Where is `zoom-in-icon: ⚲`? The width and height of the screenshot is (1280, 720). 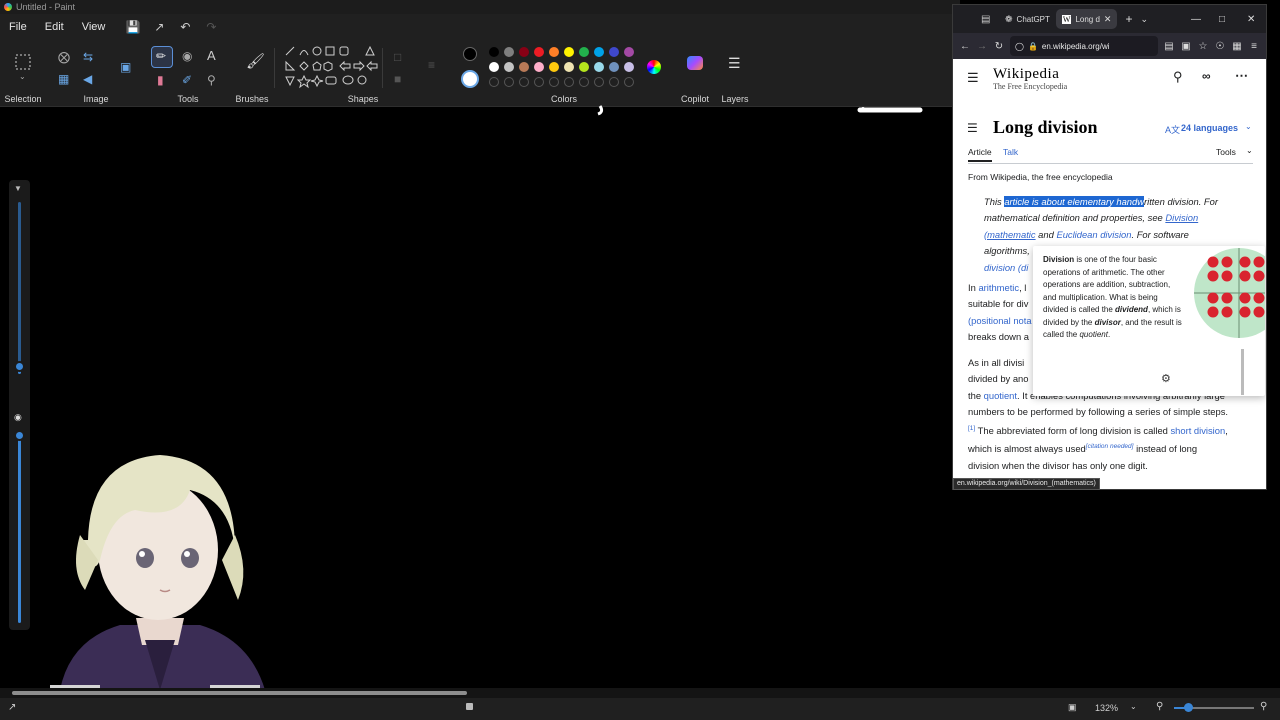
zoom-in-icon: ⚲ is located at coordinates (1263, 706).